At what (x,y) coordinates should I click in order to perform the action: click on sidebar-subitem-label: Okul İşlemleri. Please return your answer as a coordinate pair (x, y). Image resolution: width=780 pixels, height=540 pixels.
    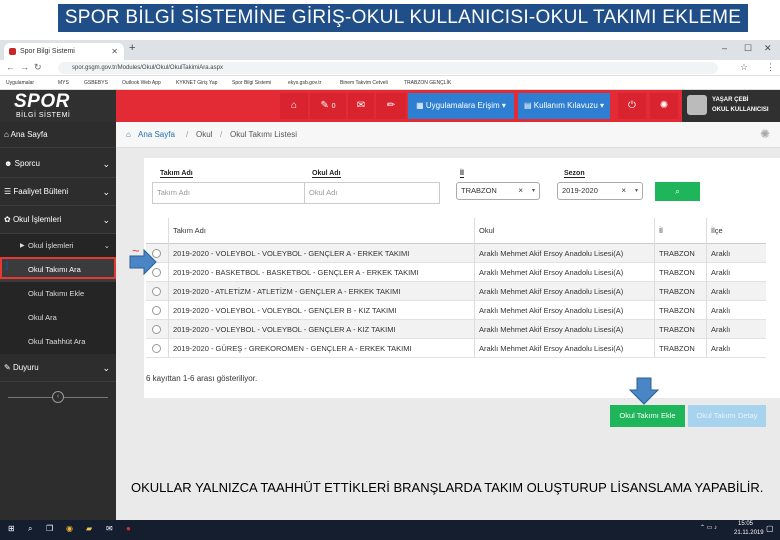
    Looking at the image, I should click on (51, 245).